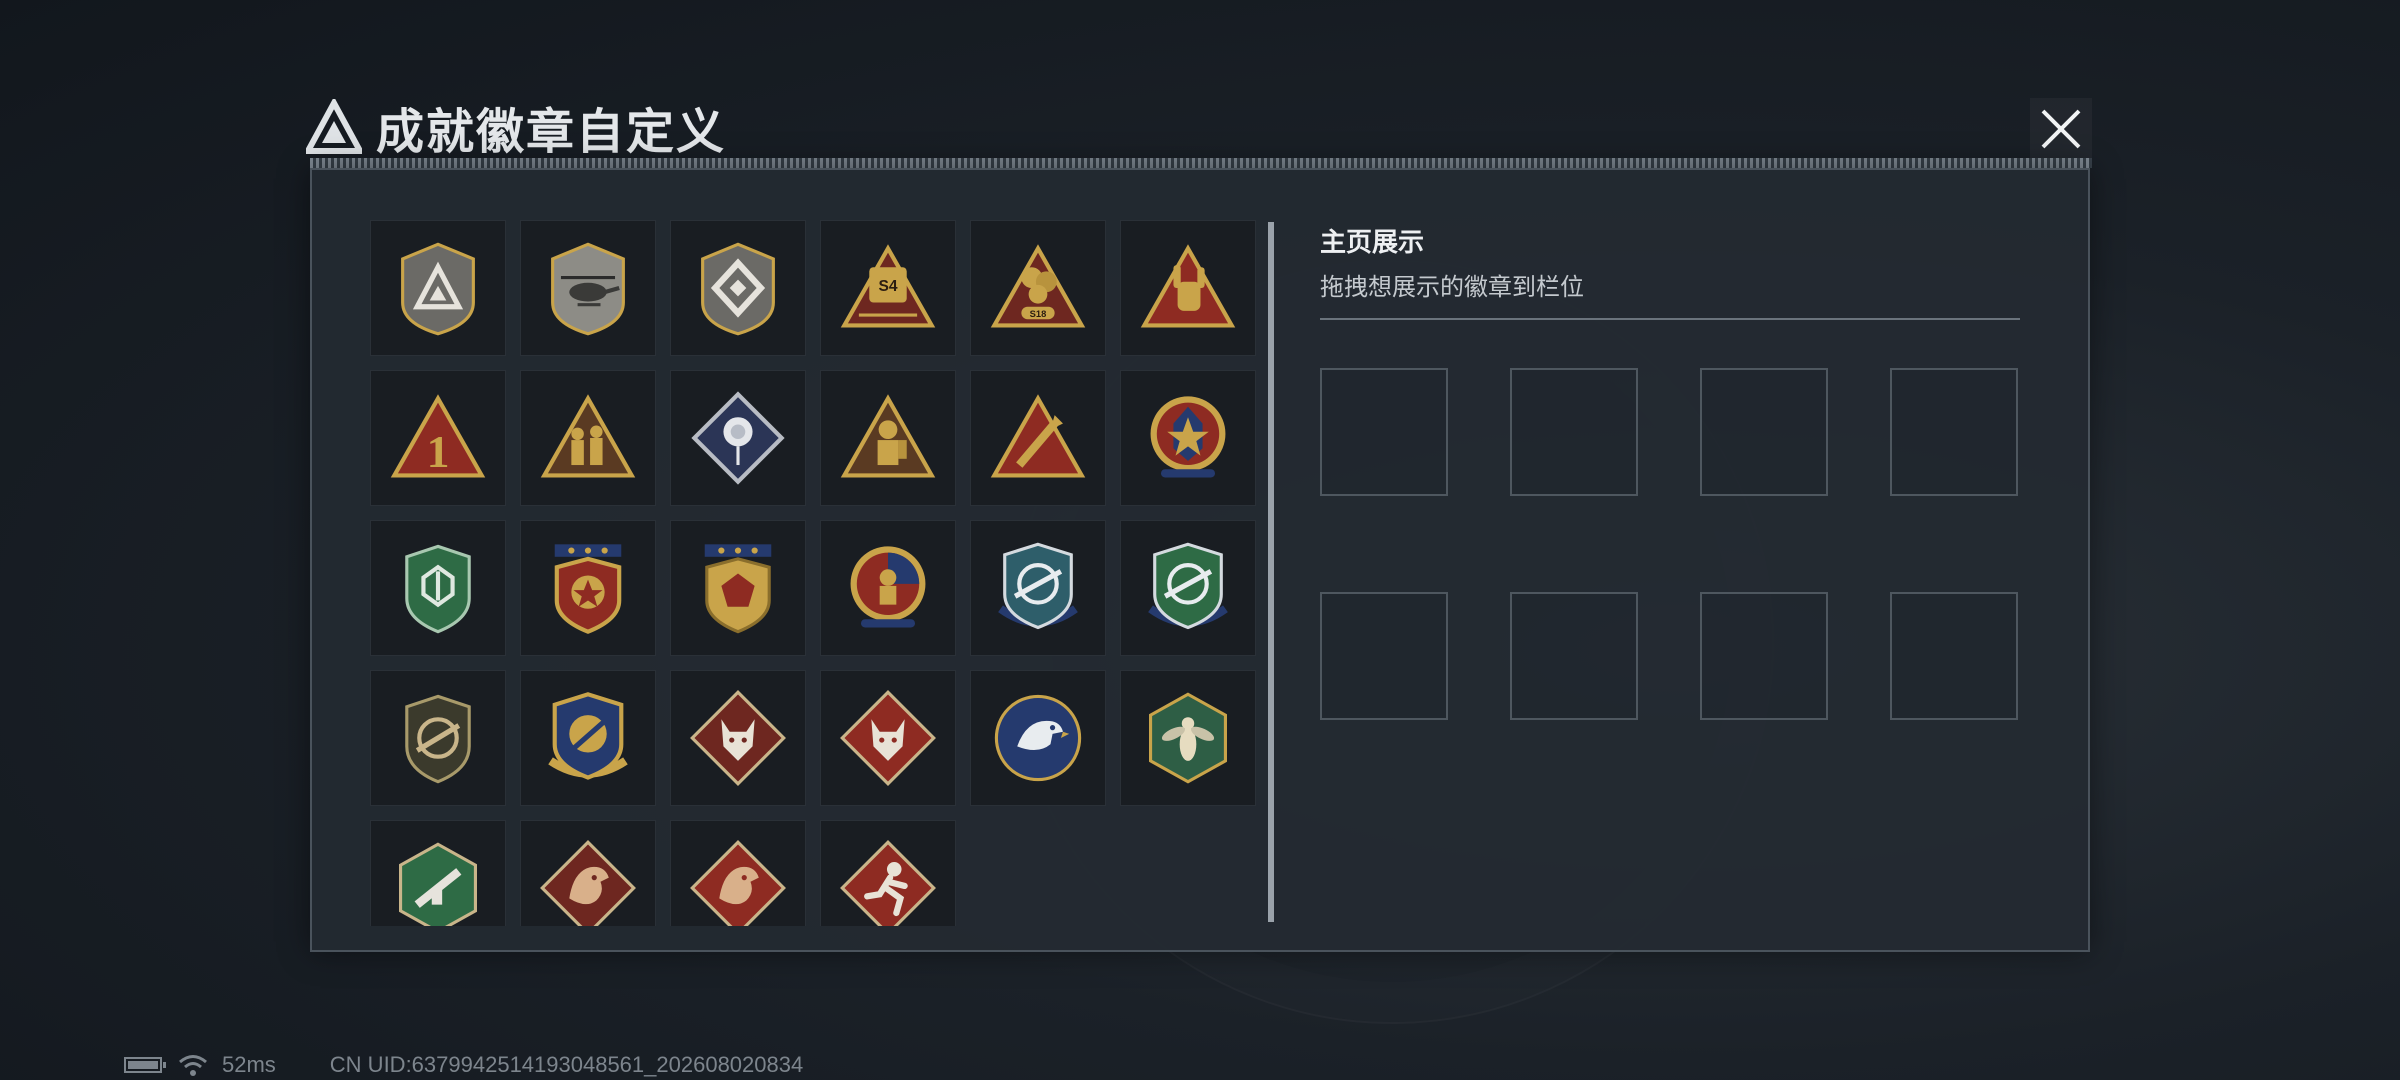  I want to click on eagle-round-badge-icon, so click(1038, 738).